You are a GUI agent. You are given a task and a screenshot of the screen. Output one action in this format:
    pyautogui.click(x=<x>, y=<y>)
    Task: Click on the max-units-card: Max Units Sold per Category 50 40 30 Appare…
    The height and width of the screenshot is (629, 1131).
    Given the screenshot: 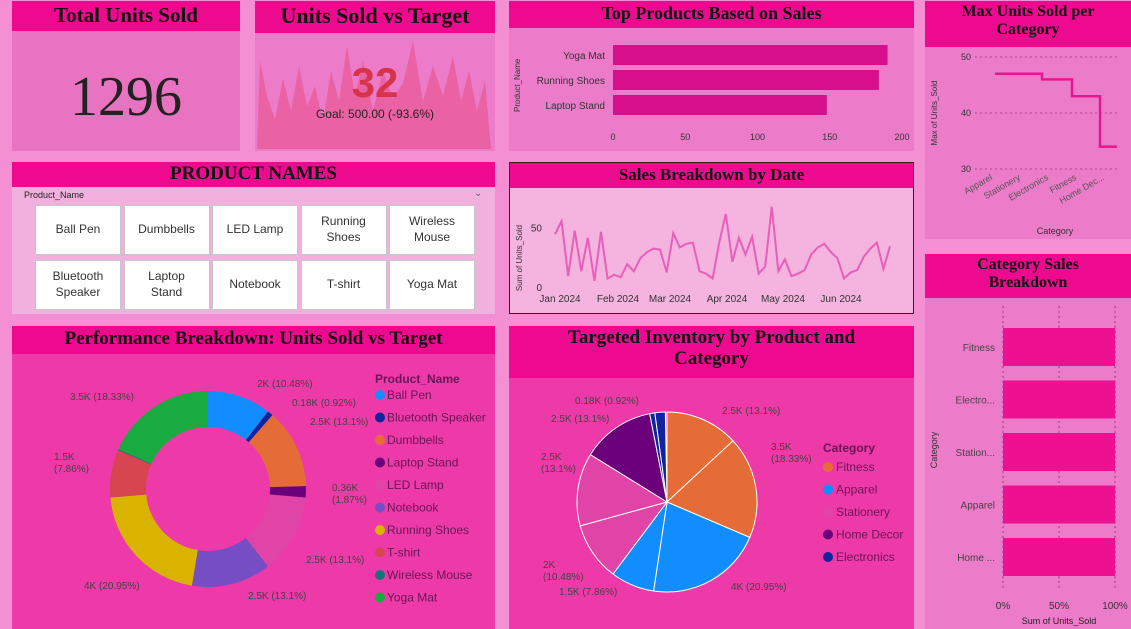 What is the action you would take?
    pyautogui.click(x=1028, y=120)
    